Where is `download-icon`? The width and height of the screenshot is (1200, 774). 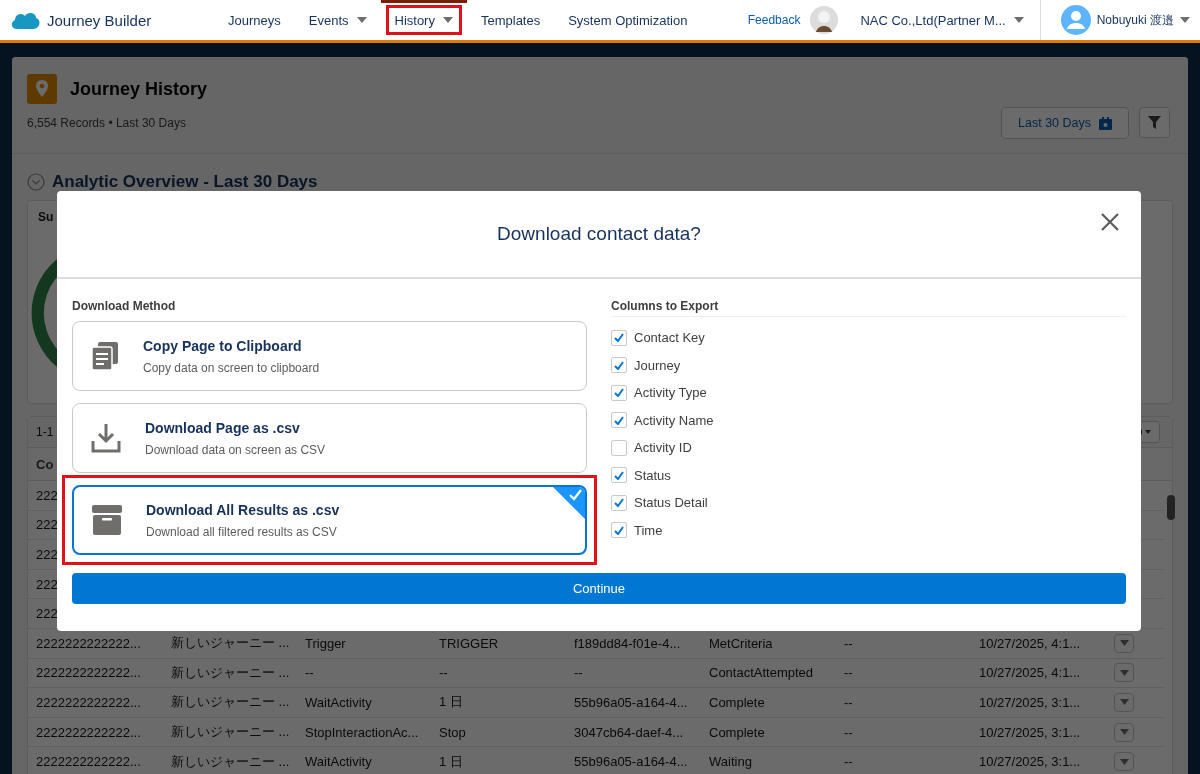
download-icon is located at coordinates (106, 438).